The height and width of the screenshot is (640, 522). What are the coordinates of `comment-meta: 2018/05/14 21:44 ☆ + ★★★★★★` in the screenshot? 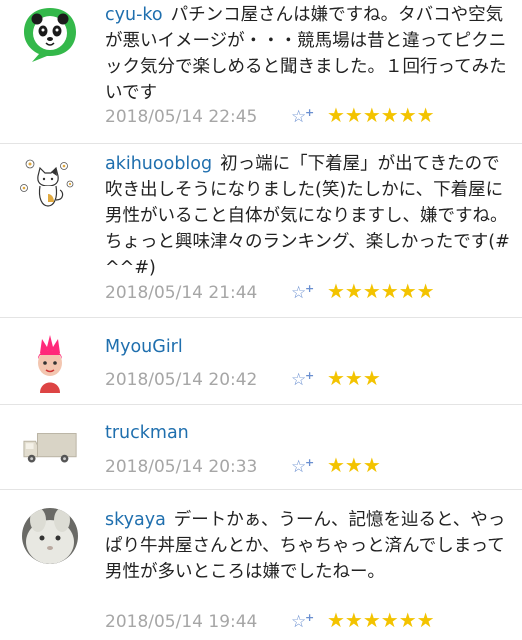 It's located at (270, 291).